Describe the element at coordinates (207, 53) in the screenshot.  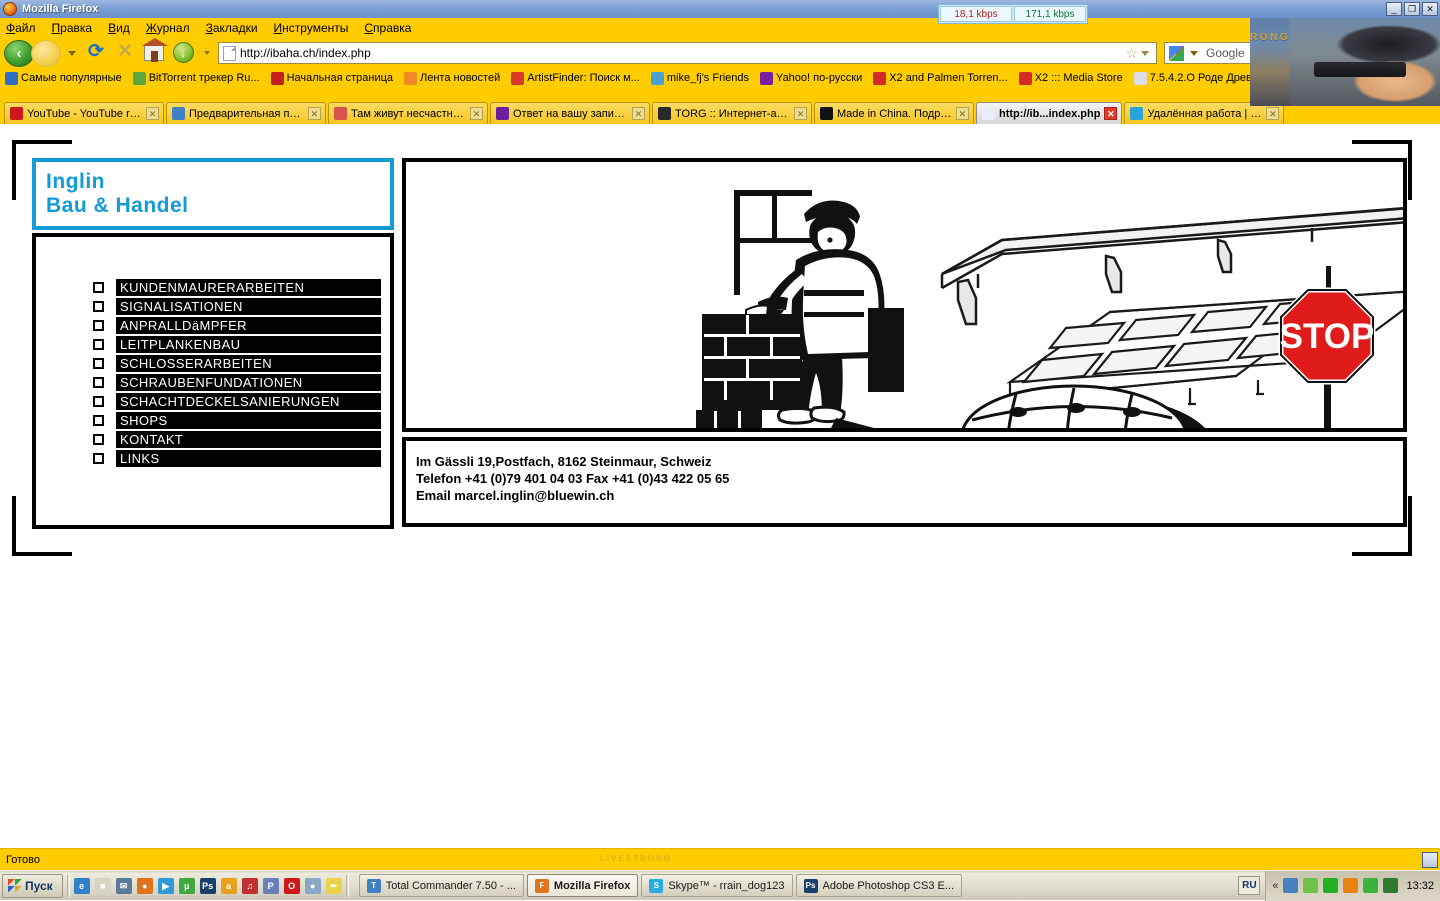
I see `toolbar-overflow-icon` at that location.